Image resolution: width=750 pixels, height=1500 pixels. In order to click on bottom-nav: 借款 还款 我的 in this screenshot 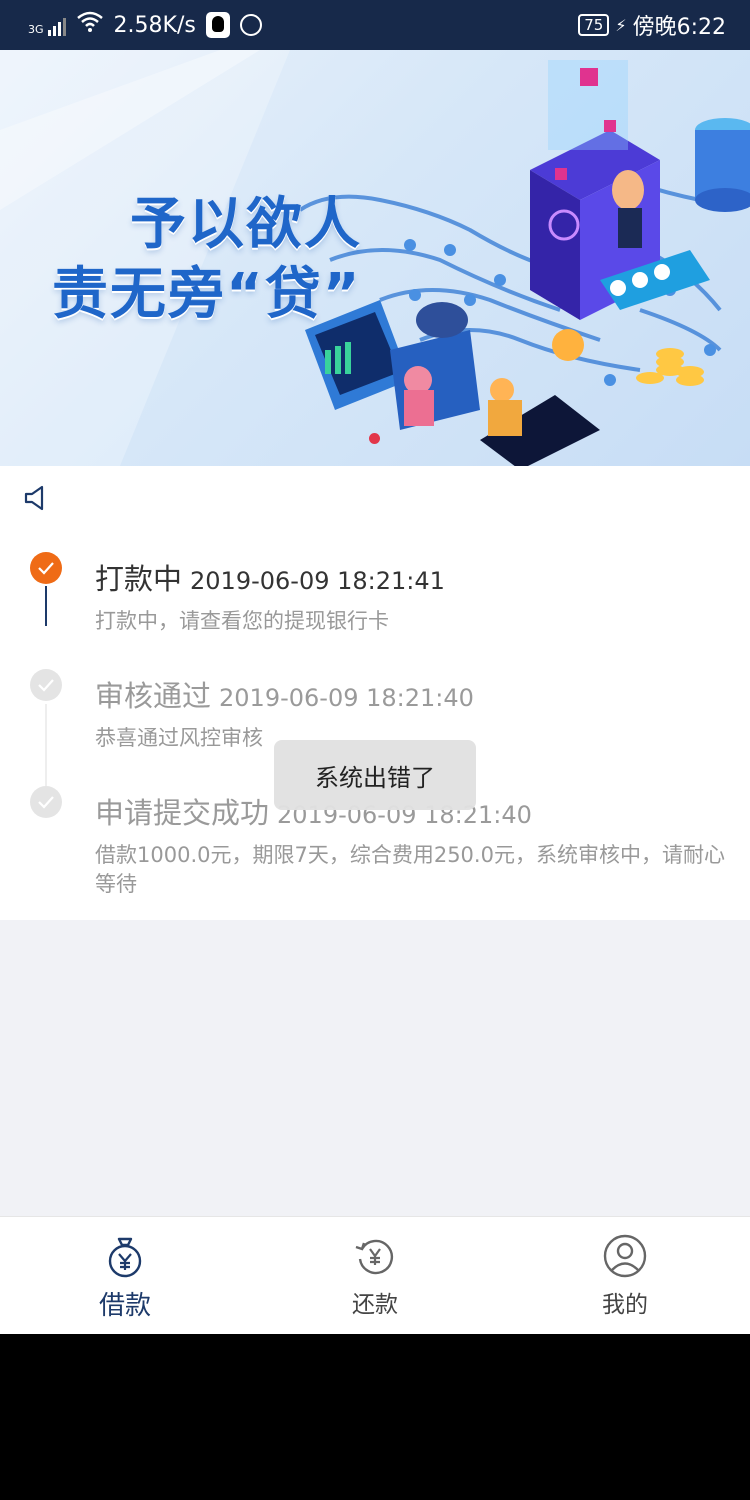, I will do `click(375, 1275)`.